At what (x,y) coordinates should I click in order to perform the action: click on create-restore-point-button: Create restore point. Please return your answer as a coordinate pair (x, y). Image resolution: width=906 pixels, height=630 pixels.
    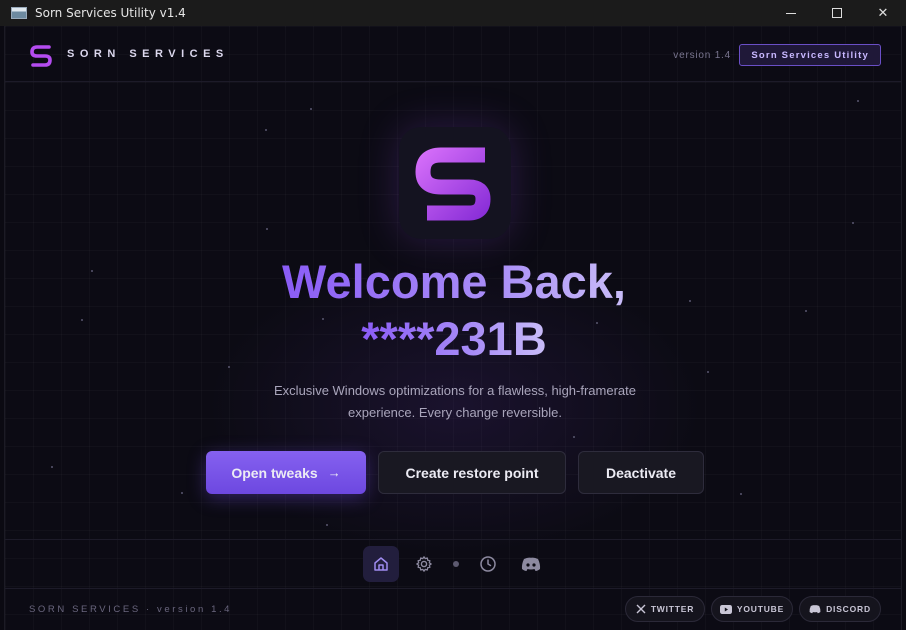
    Looking at the image, I should click on (472, 472).